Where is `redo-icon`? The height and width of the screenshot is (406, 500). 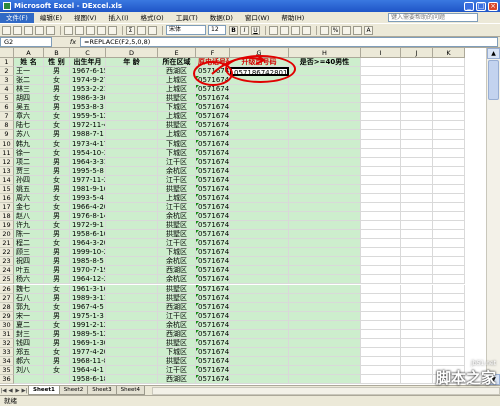 redo-icon is located at coordinates (112, 30).